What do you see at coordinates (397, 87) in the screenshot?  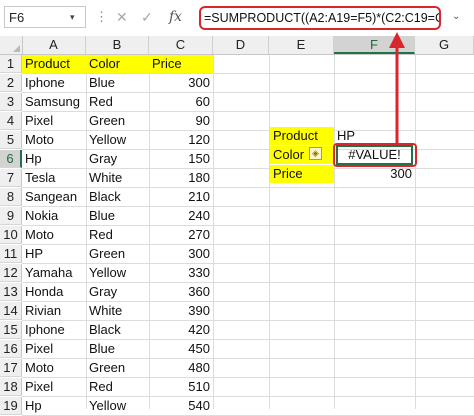 I see `annotation-arrow` at bounding box center [397, 87].